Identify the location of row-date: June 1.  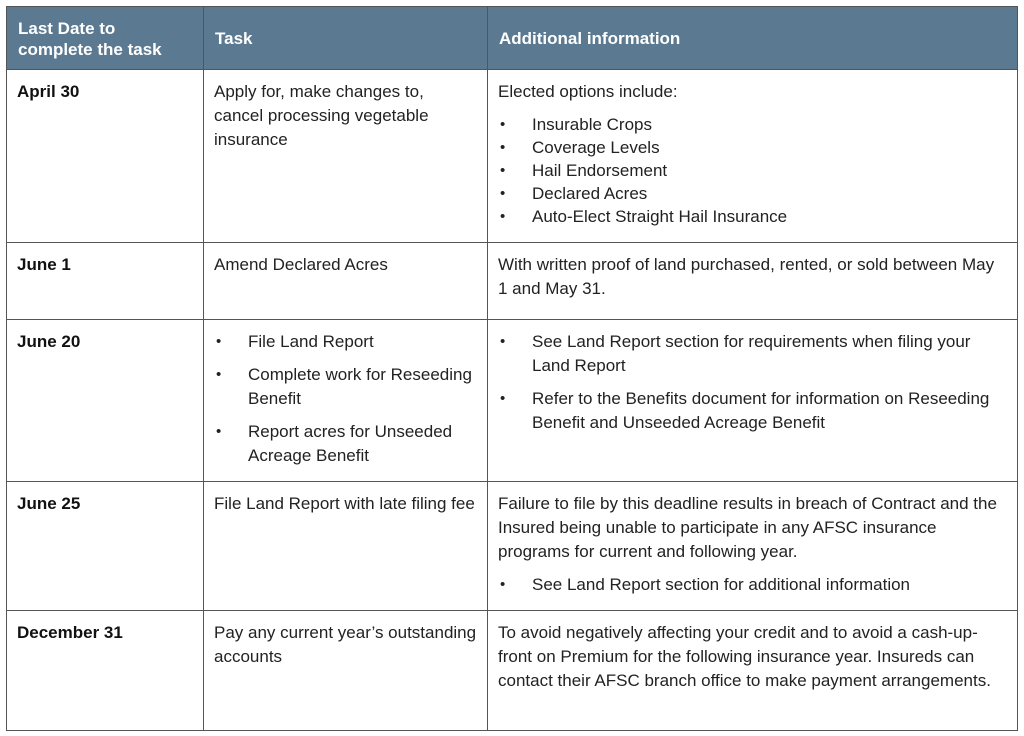
(105, 281).